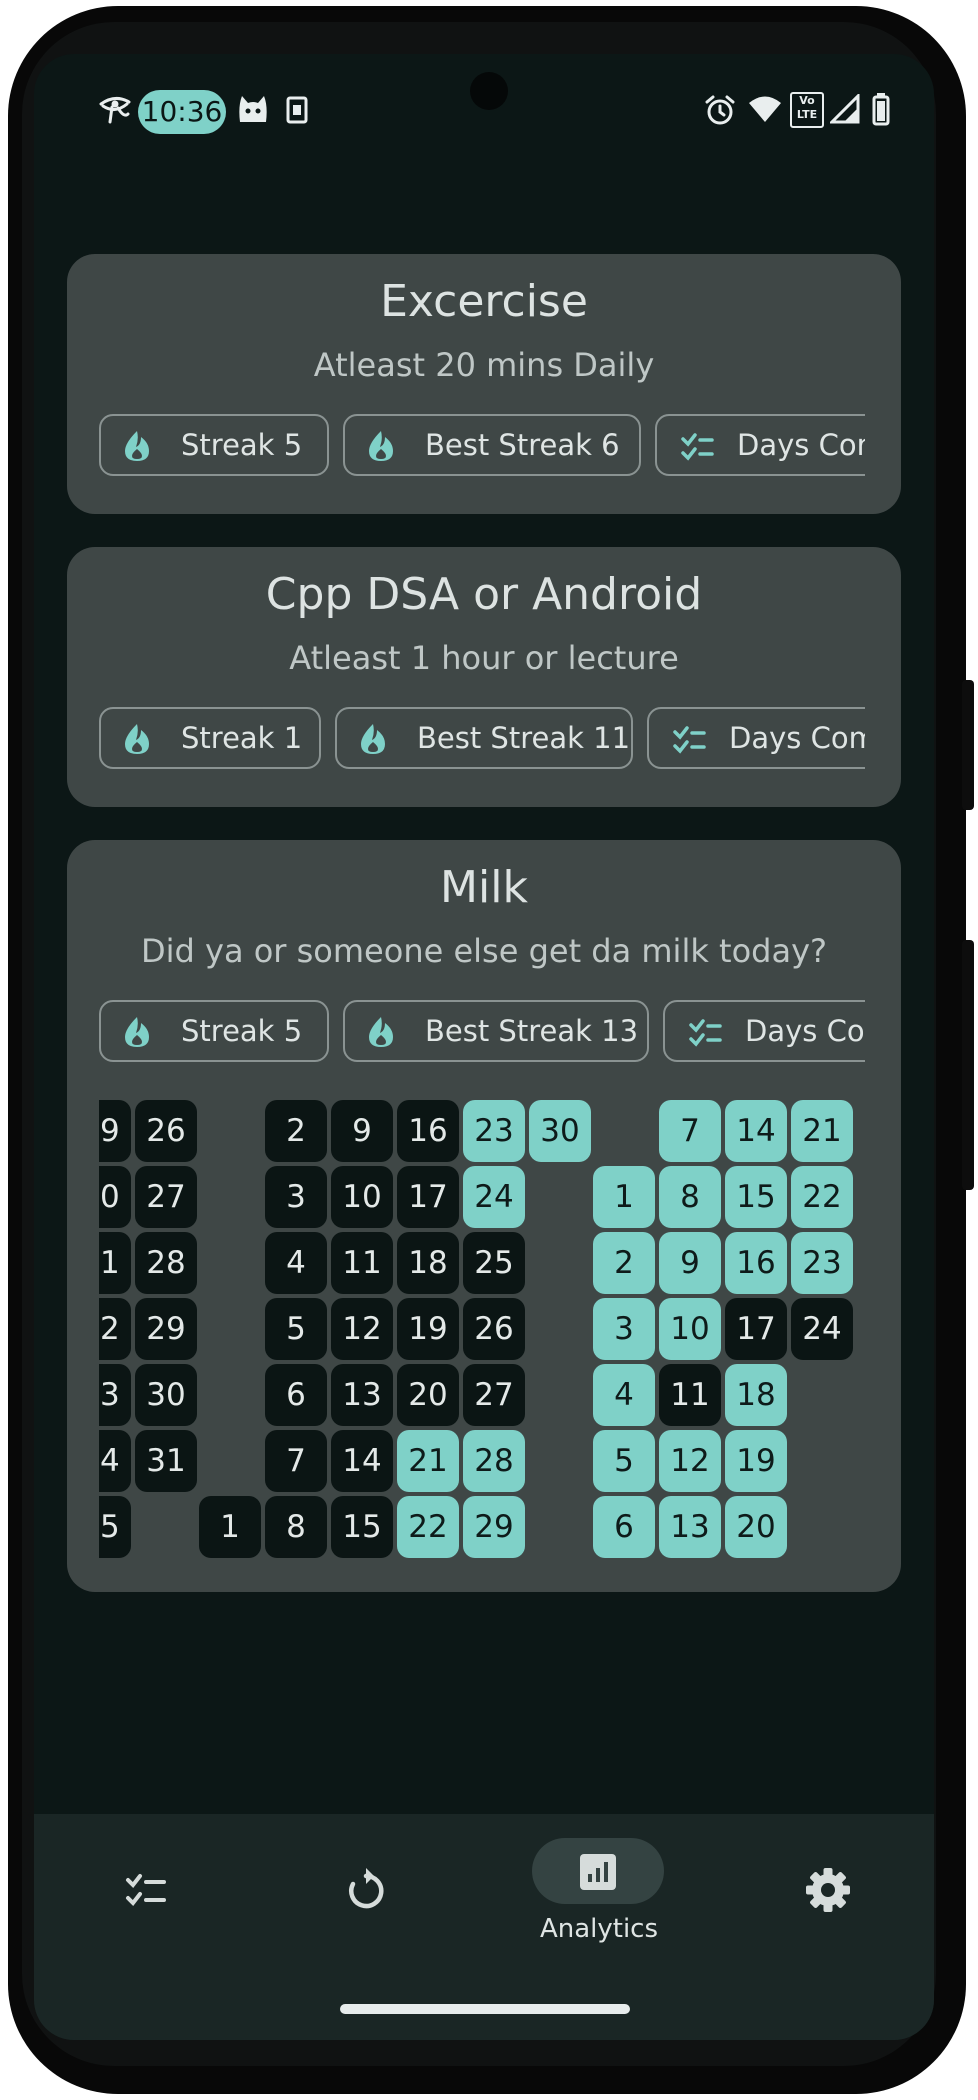 This screenshot has height=2100, width=978. I want to click on home-indicator, so click(485, 2009).